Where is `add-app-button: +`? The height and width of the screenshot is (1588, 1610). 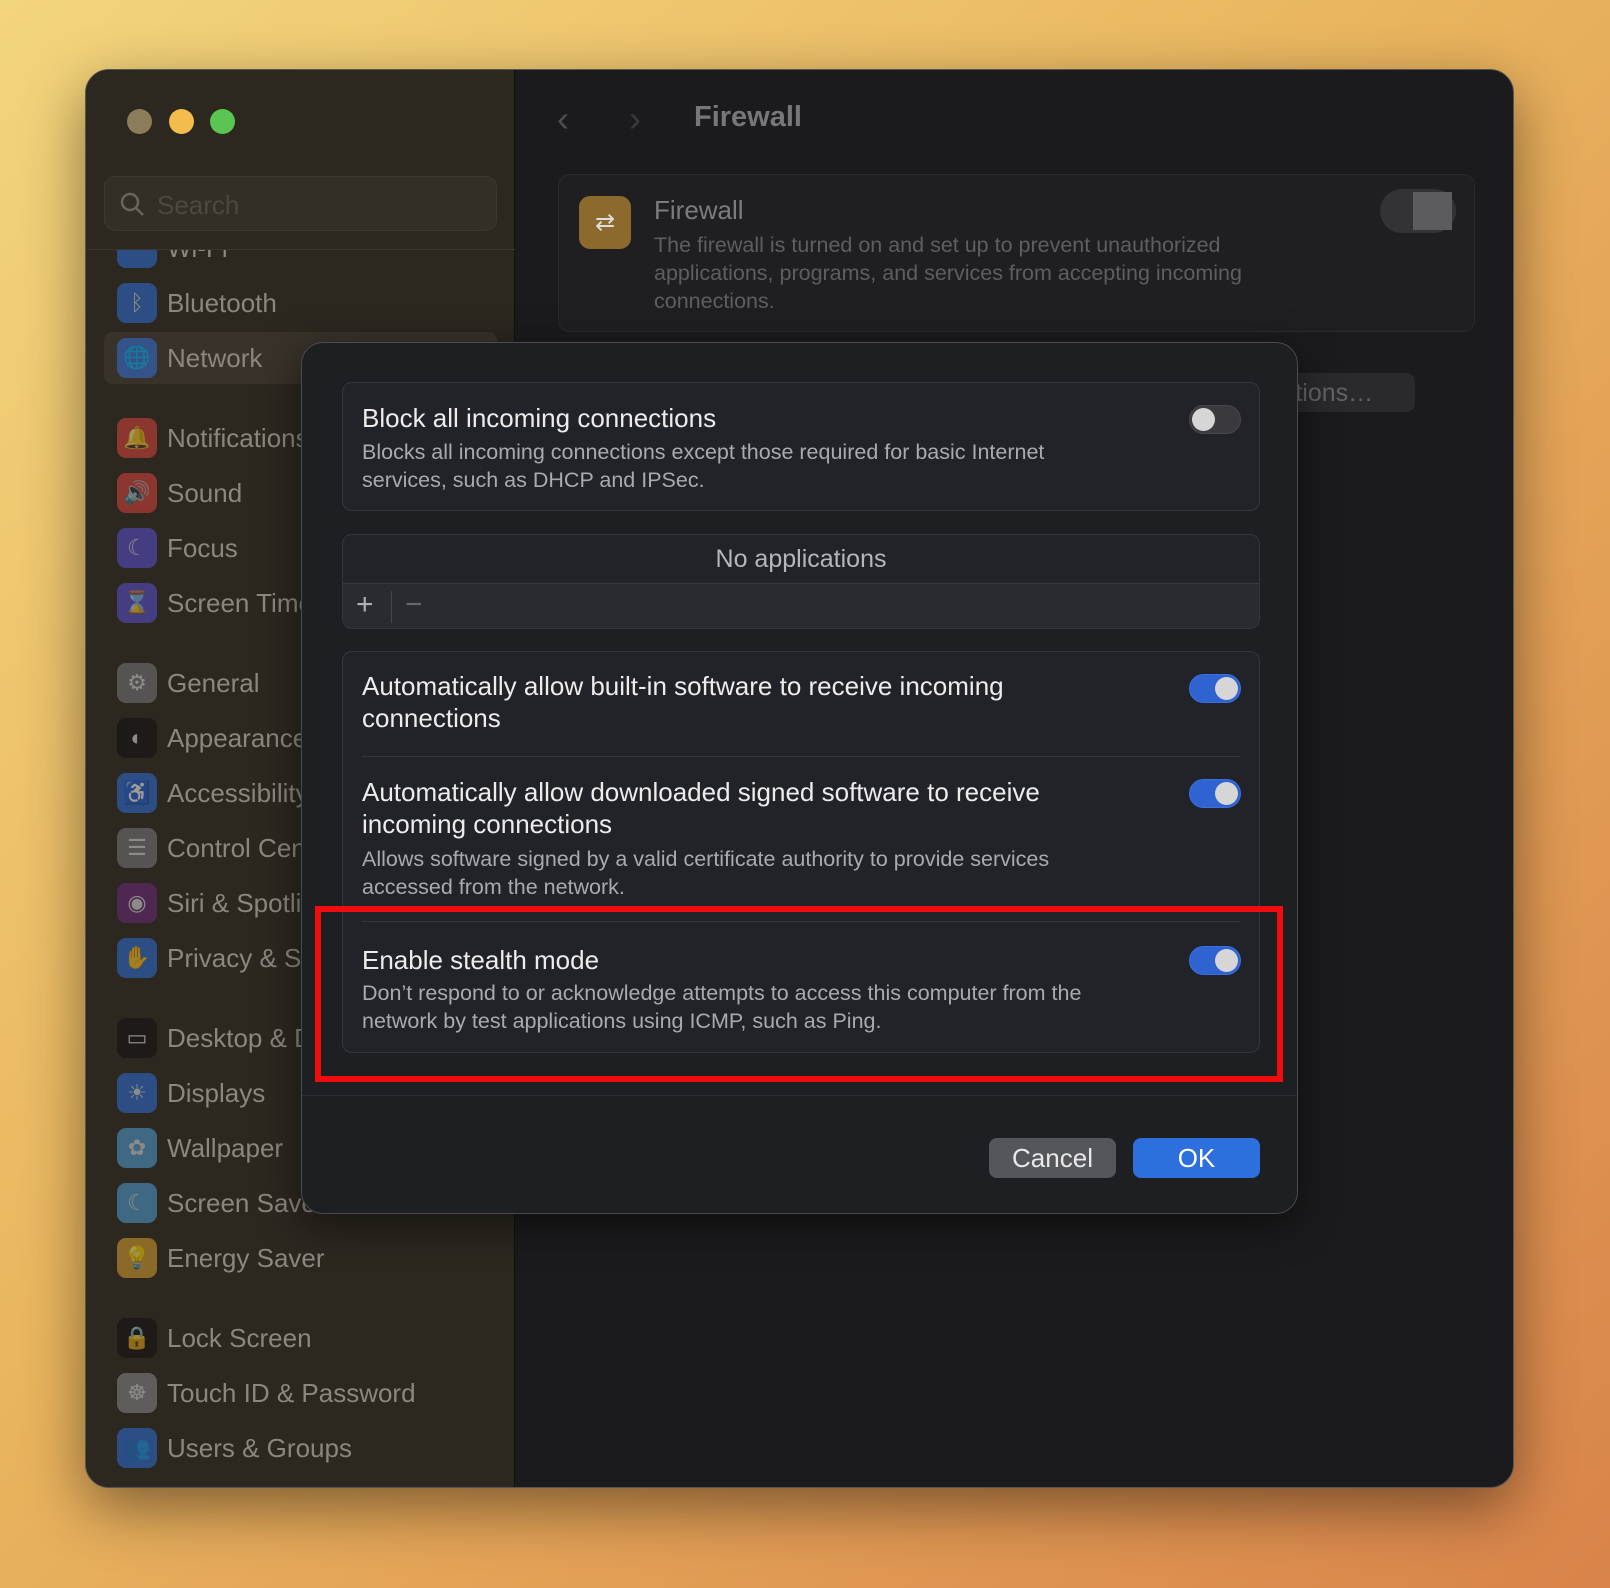 add-app-button: + is located at coordinates (365, 605).